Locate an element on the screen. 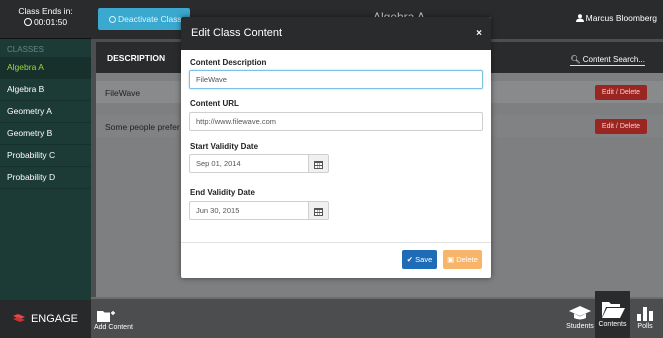 Image resolution: width=663 pixels, height=338 pixels. user-menu: Marcus Bloomberg is located at coordinates (616, 18).